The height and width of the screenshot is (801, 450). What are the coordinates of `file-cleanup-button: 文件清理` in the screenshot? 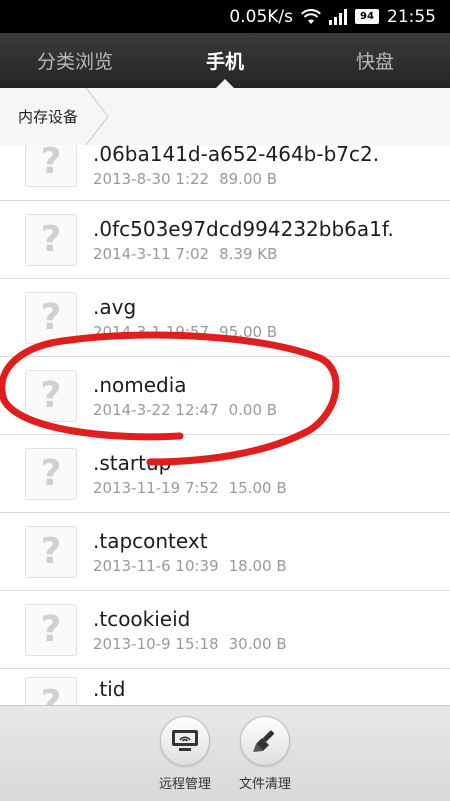 It's located at (265, 754).